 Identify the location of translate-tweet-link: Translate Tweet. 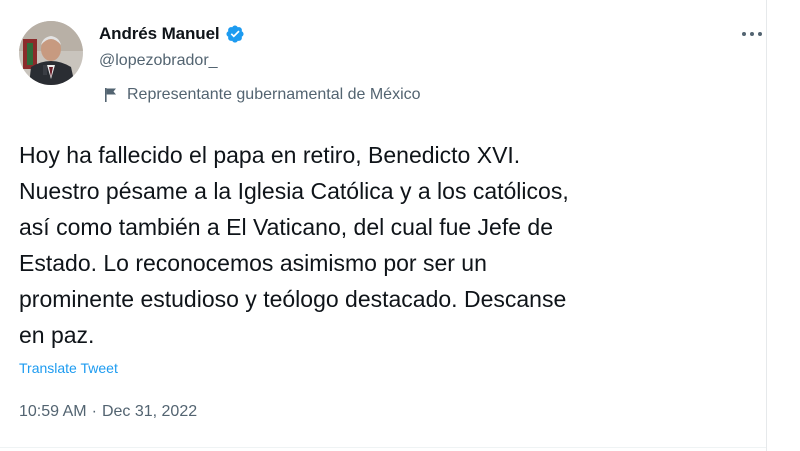
(68, 368).